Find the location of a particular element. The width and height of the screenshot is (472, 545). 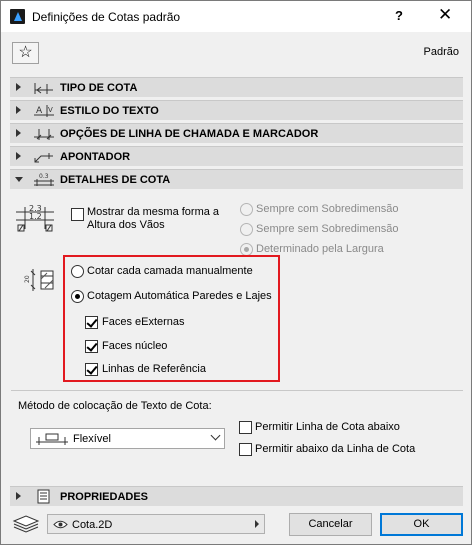

dimension-details-icon: 0.3 is located at coordinates (44, 179).